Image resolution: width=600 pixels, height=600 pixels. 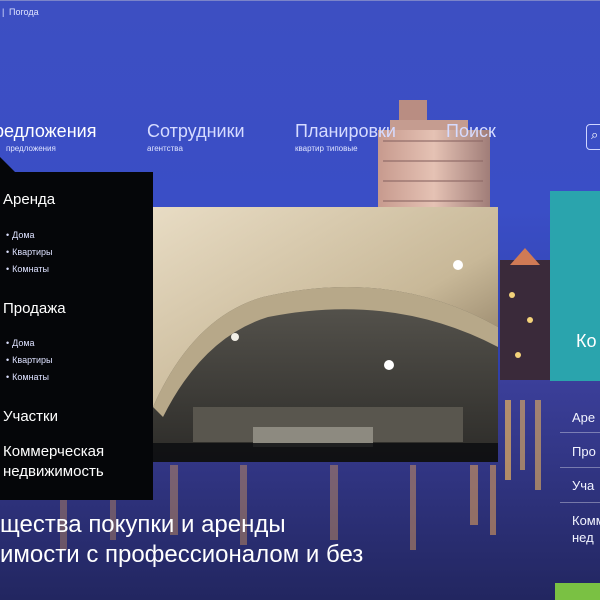 I want to click on nav-offers-sublabel: предложения, so click(x=31, y=148).